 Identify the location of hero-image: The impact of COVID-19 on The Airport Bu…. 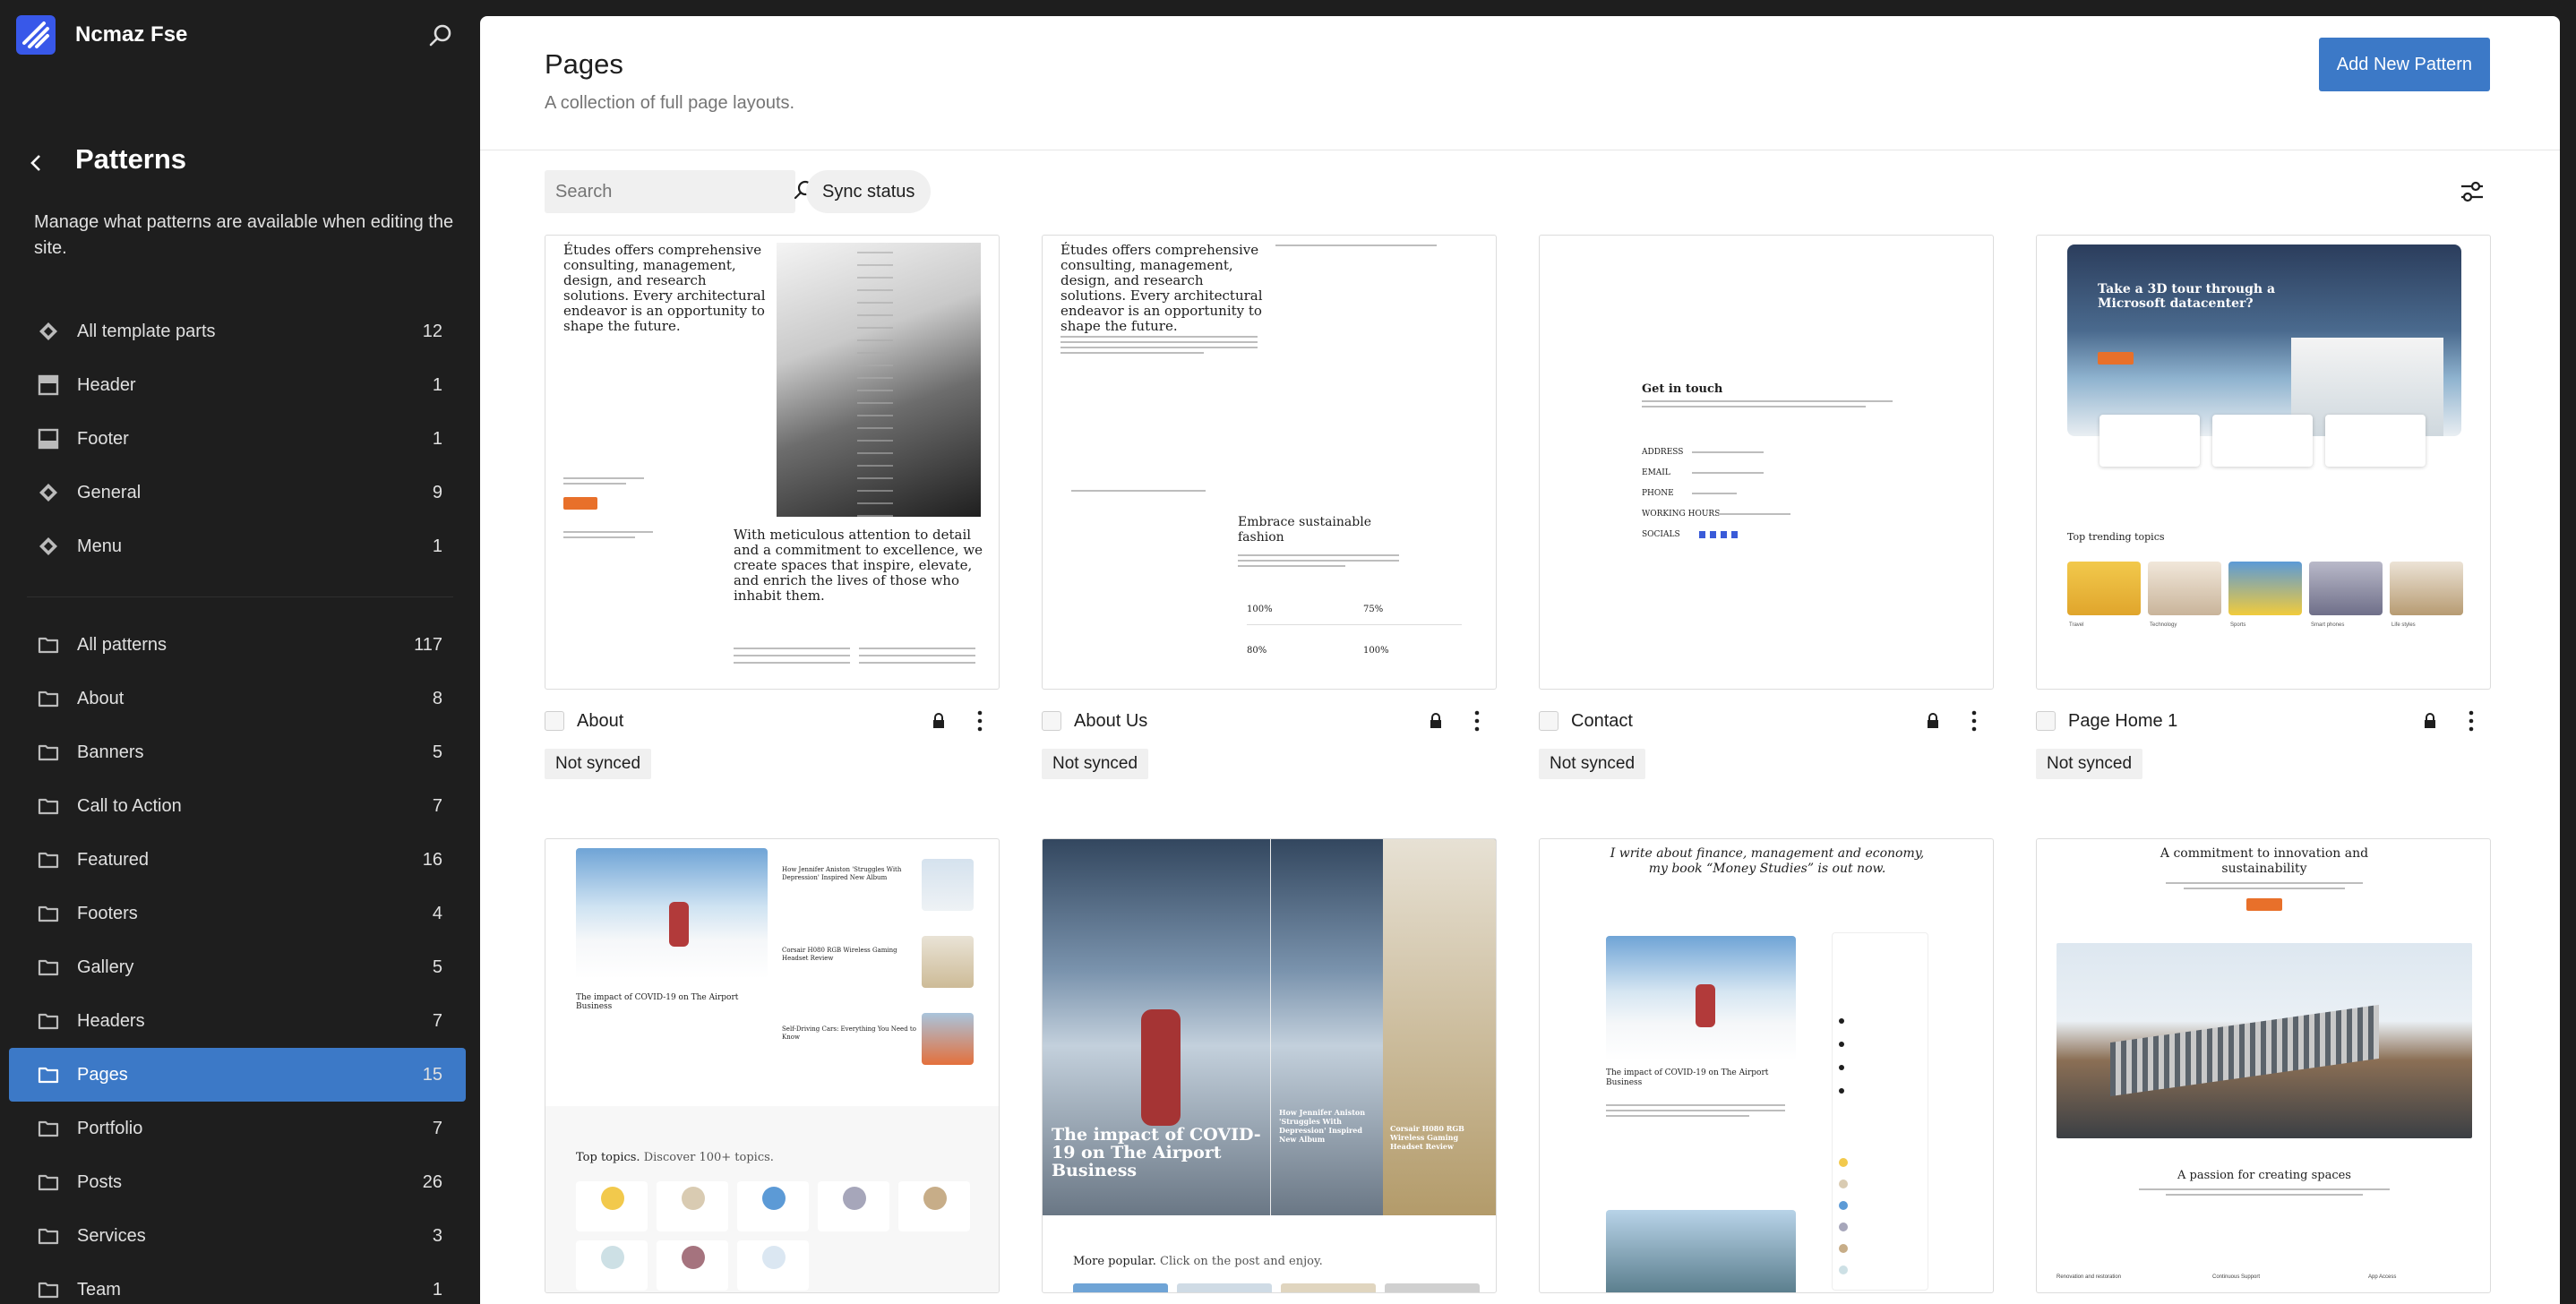
(1269, 1027).